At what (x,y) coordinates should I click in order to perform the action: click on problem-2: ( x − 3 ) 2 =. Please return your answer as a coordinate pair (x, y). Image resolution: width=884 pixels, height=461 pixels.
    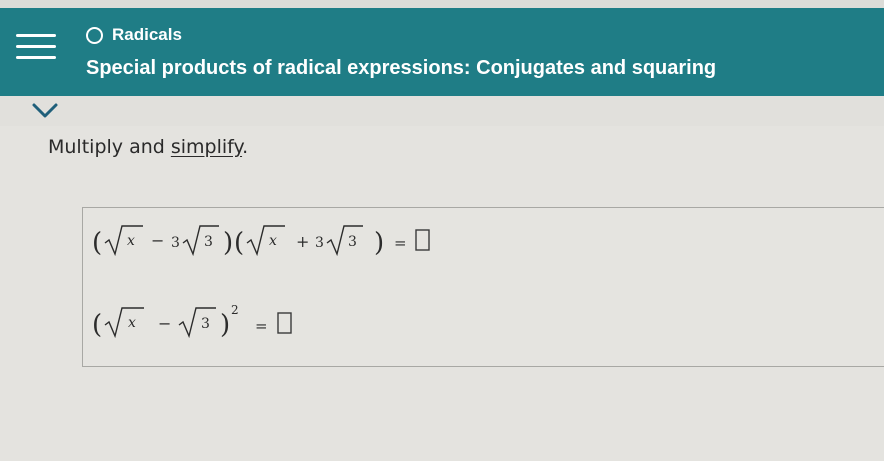
    Looking at the image, I should click on (207, 321).